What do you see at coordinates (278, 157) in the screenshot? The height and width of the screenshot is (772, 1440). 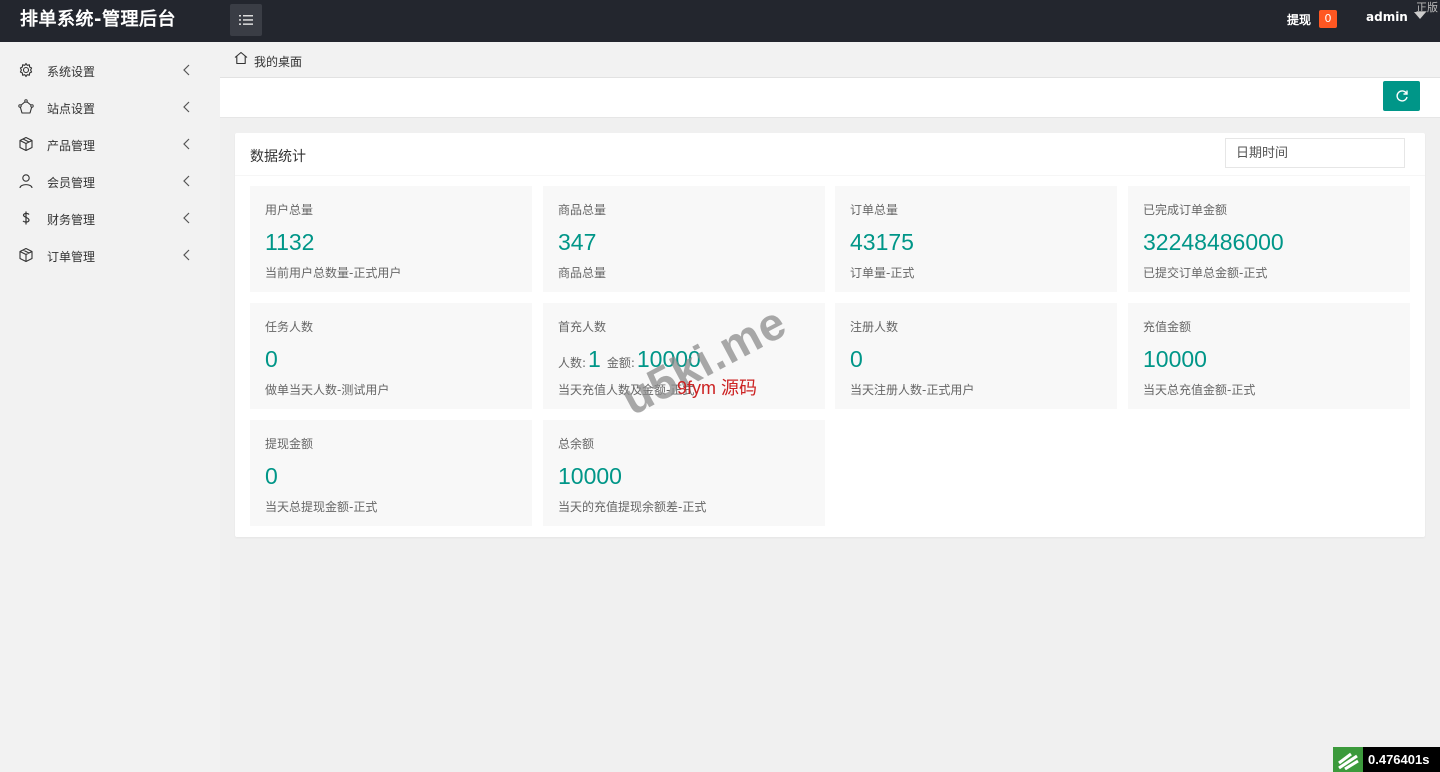 I see `card-title: 数据统计` at bounding box center [278, 157].